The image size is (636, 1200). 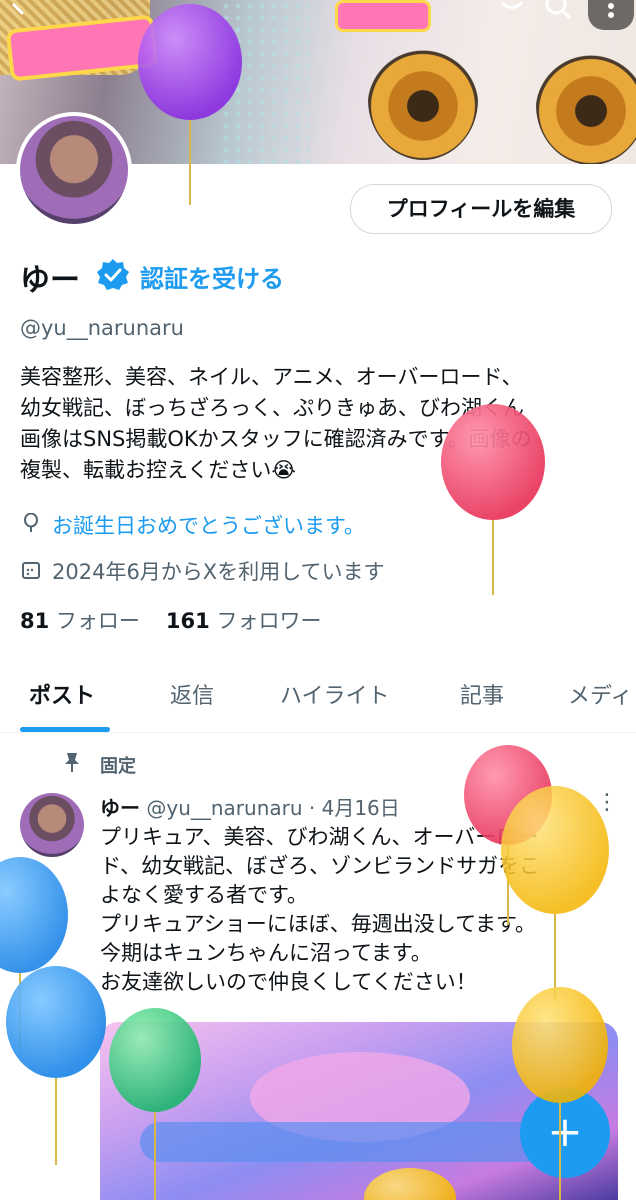 I want to click on balloon-blue-left, so click(x=34, y=953).